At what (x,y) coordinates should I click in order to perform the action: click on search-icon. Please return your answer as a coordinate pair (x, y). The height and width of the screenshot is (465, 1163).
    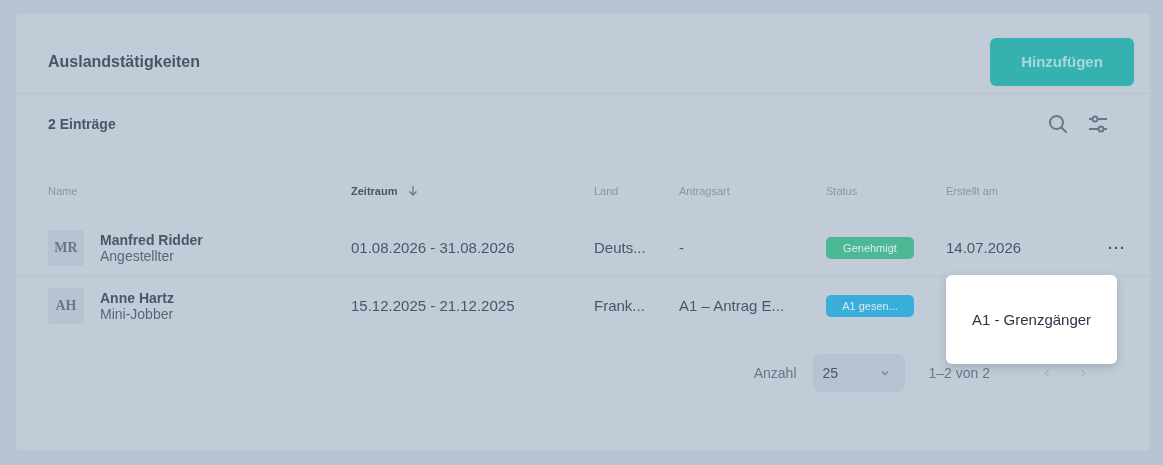
    Looking at the image, I should click on (1058, 124).